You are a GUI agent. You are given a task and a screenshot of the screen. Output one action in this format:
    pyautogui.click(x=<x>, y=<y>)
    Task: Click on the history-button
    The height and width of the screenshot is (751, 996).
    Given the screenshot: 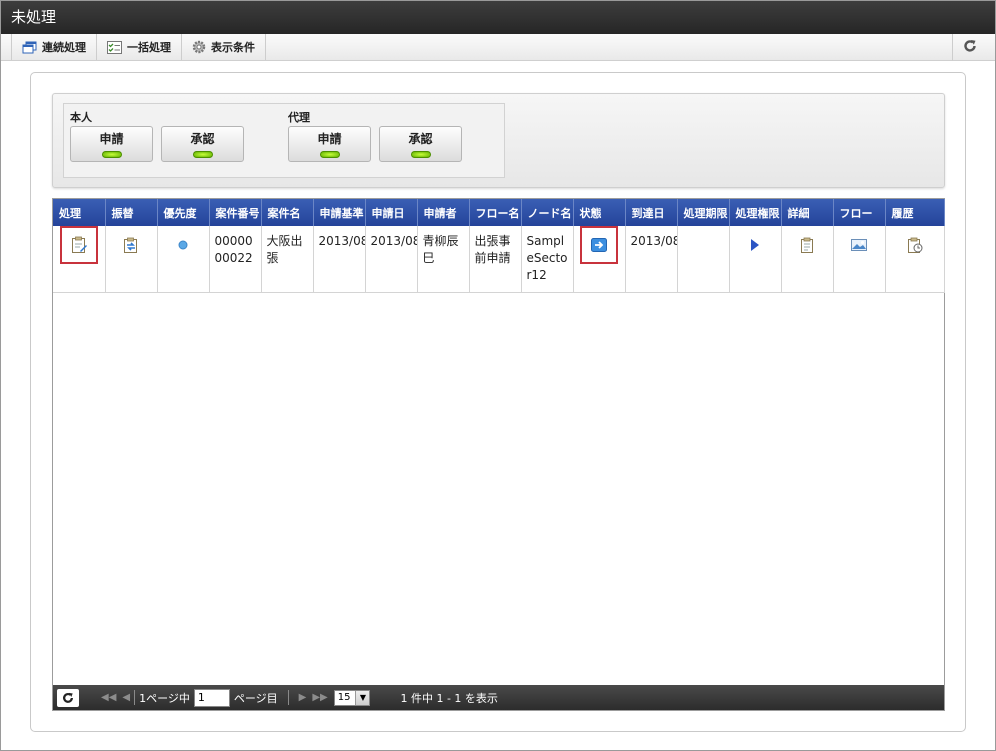 What is the action you would take?
    pyautogui.click(x=915, y=245)
    